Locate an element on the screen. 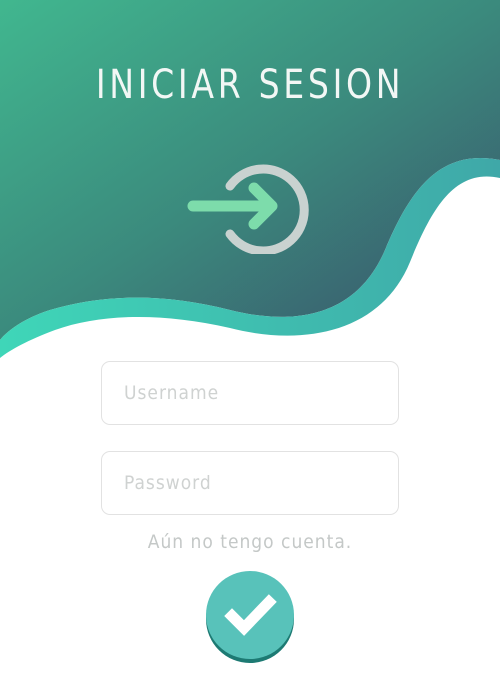  password-input is located at coordinates (250, 483).